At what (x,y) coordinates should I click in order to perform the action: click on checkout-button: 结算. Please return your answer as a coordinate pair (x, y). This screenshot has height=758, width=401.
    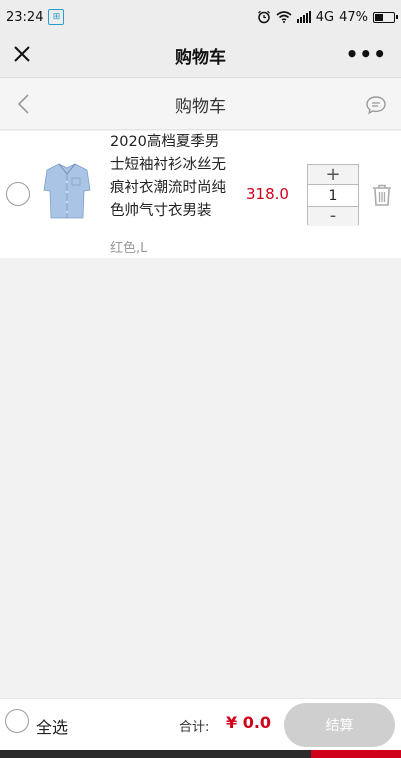
    Looking at the image, I should click on (339, 725).